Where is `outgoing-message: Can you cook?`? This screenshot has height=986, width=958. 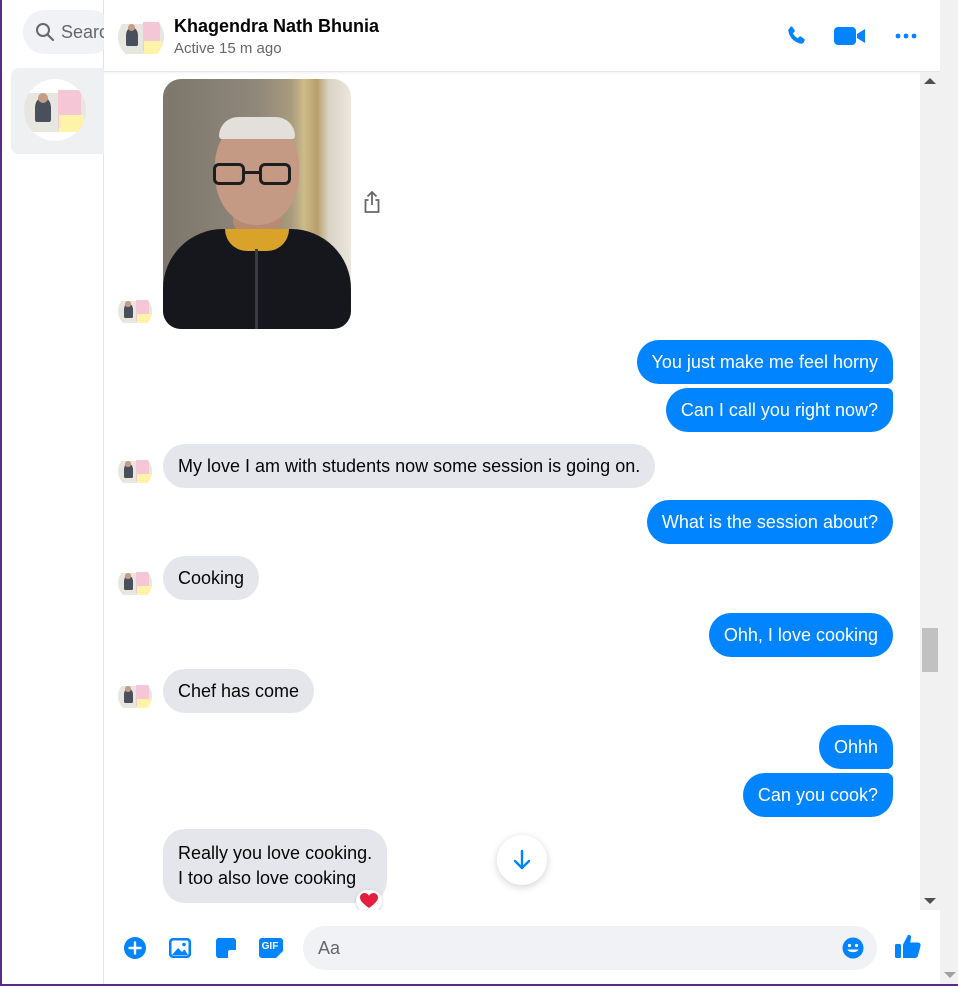
outgoing-message: Can you cook? is located at coordinates (817, 795).